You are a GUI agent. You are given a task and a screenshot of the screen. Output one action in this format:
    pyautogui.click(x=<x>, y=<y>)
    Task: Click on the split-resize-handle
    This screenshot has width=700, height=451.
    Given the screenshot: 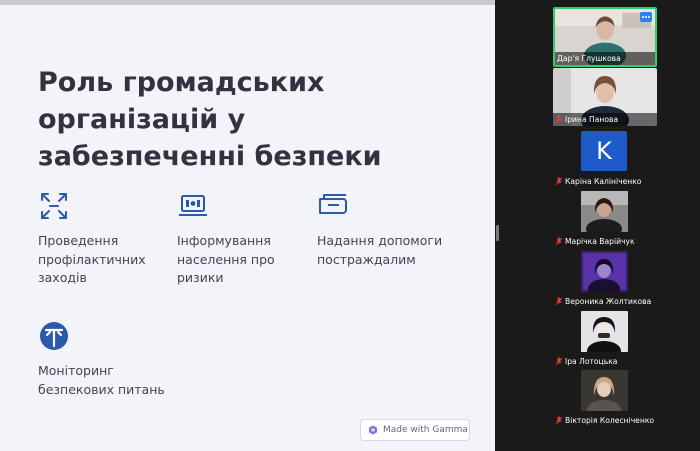 What is the action you would take?
    pyautogui.click(x=497, y=233)
    